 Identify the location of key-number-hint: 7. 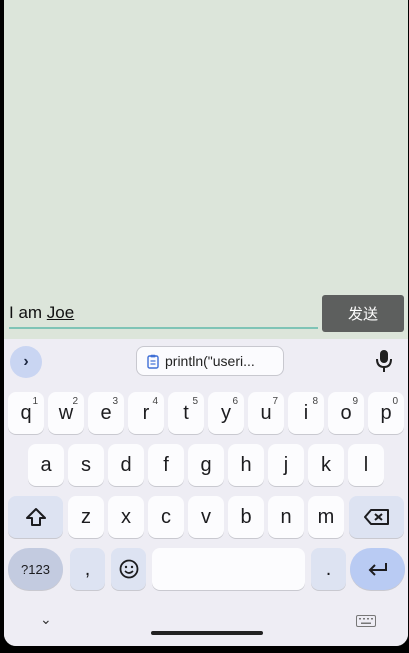
(275, 401).